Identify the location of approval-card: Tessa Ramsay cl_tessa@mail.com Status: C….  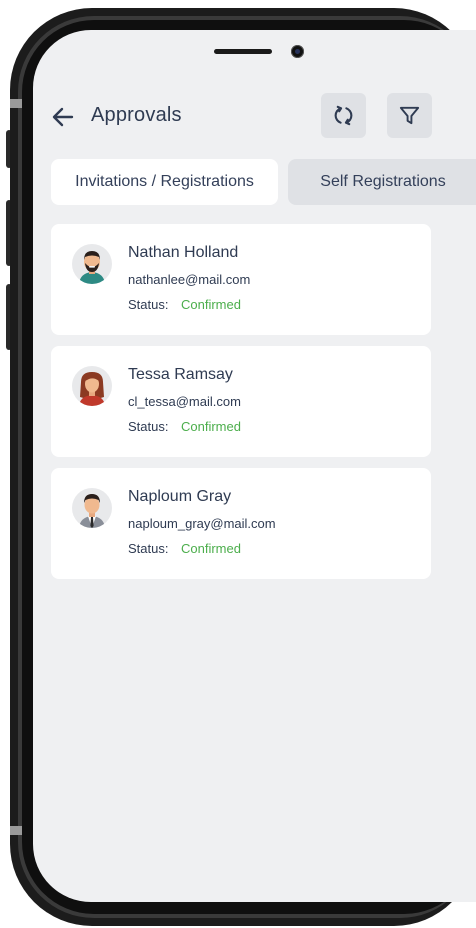
(241, 401).